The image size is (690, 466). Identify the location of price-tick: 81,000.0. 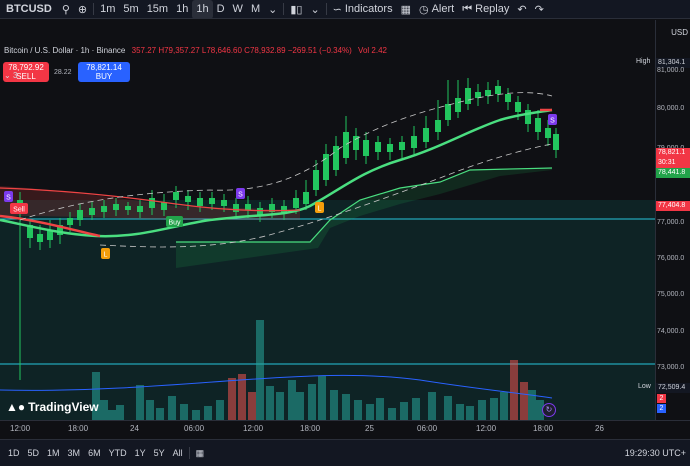
(671, 70).